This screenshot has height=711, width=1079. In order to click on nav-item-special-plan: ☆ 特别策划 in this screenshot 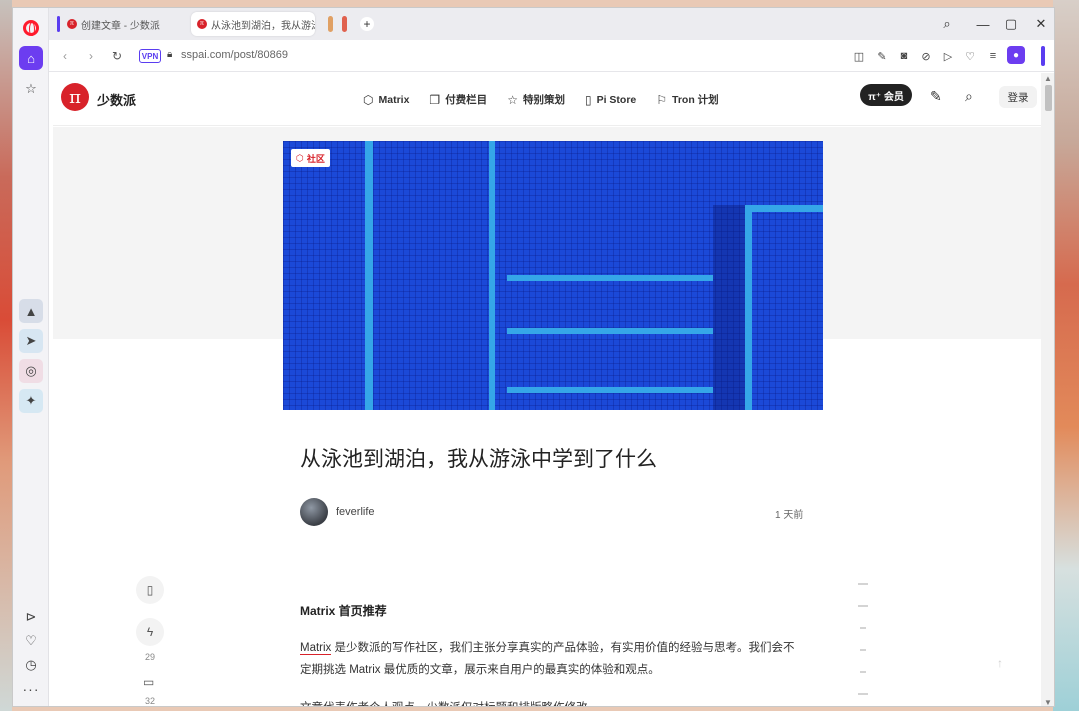, I will do `click(536, 99)`.